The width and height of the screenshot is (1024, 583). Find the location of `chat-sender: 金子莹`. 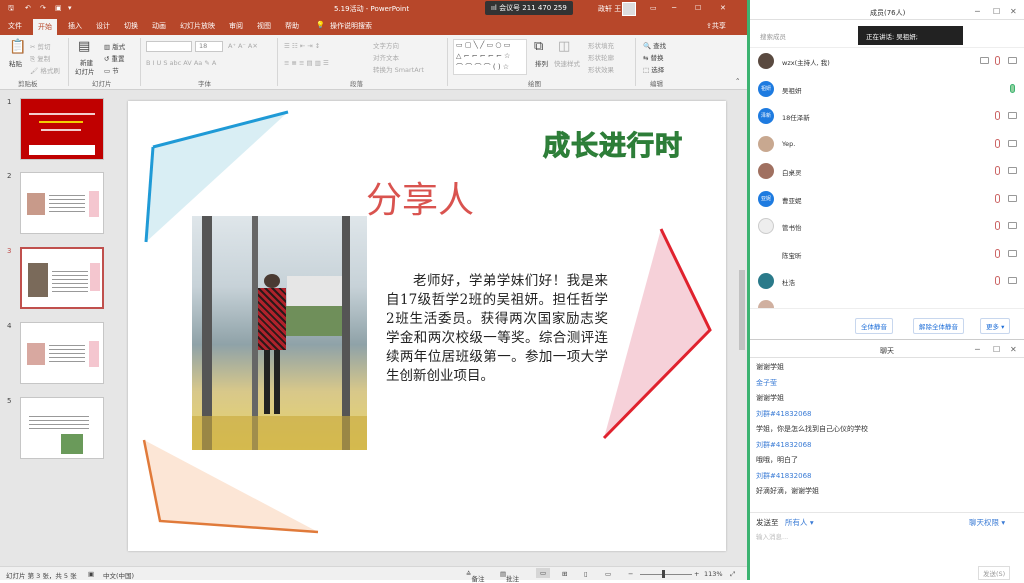

chat-sender: 金子莹 is located at coordinates (766, 383).